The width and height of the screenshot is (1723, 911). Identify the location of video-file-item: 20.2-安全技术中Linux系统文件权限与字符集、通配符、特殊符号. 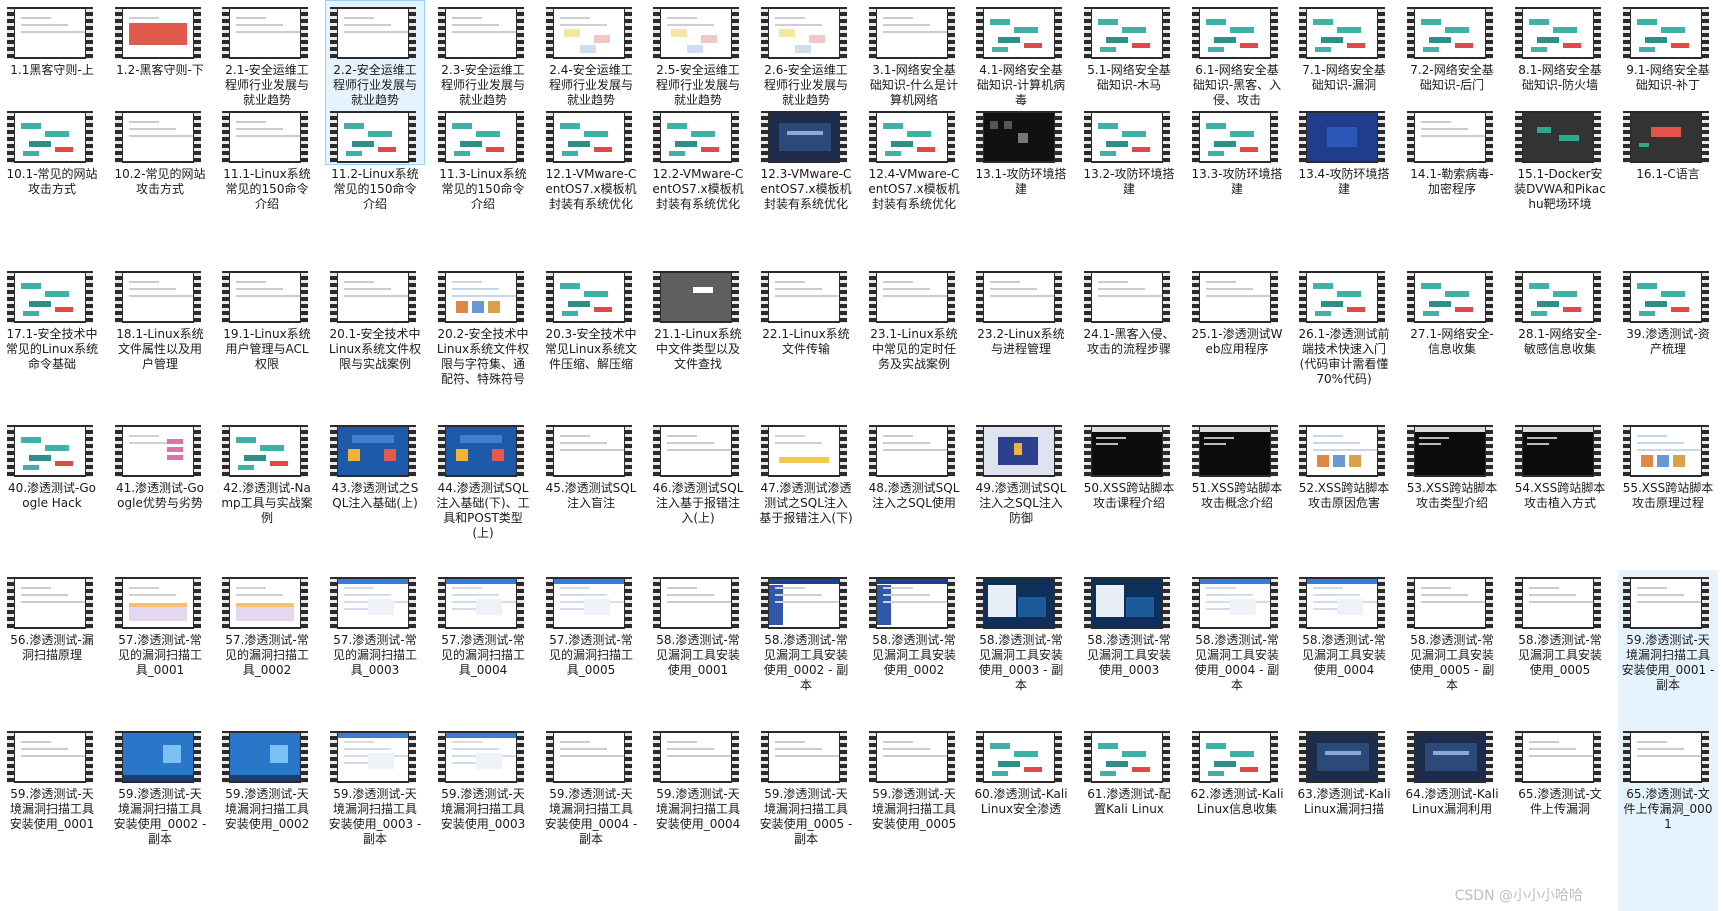
(483, 346).